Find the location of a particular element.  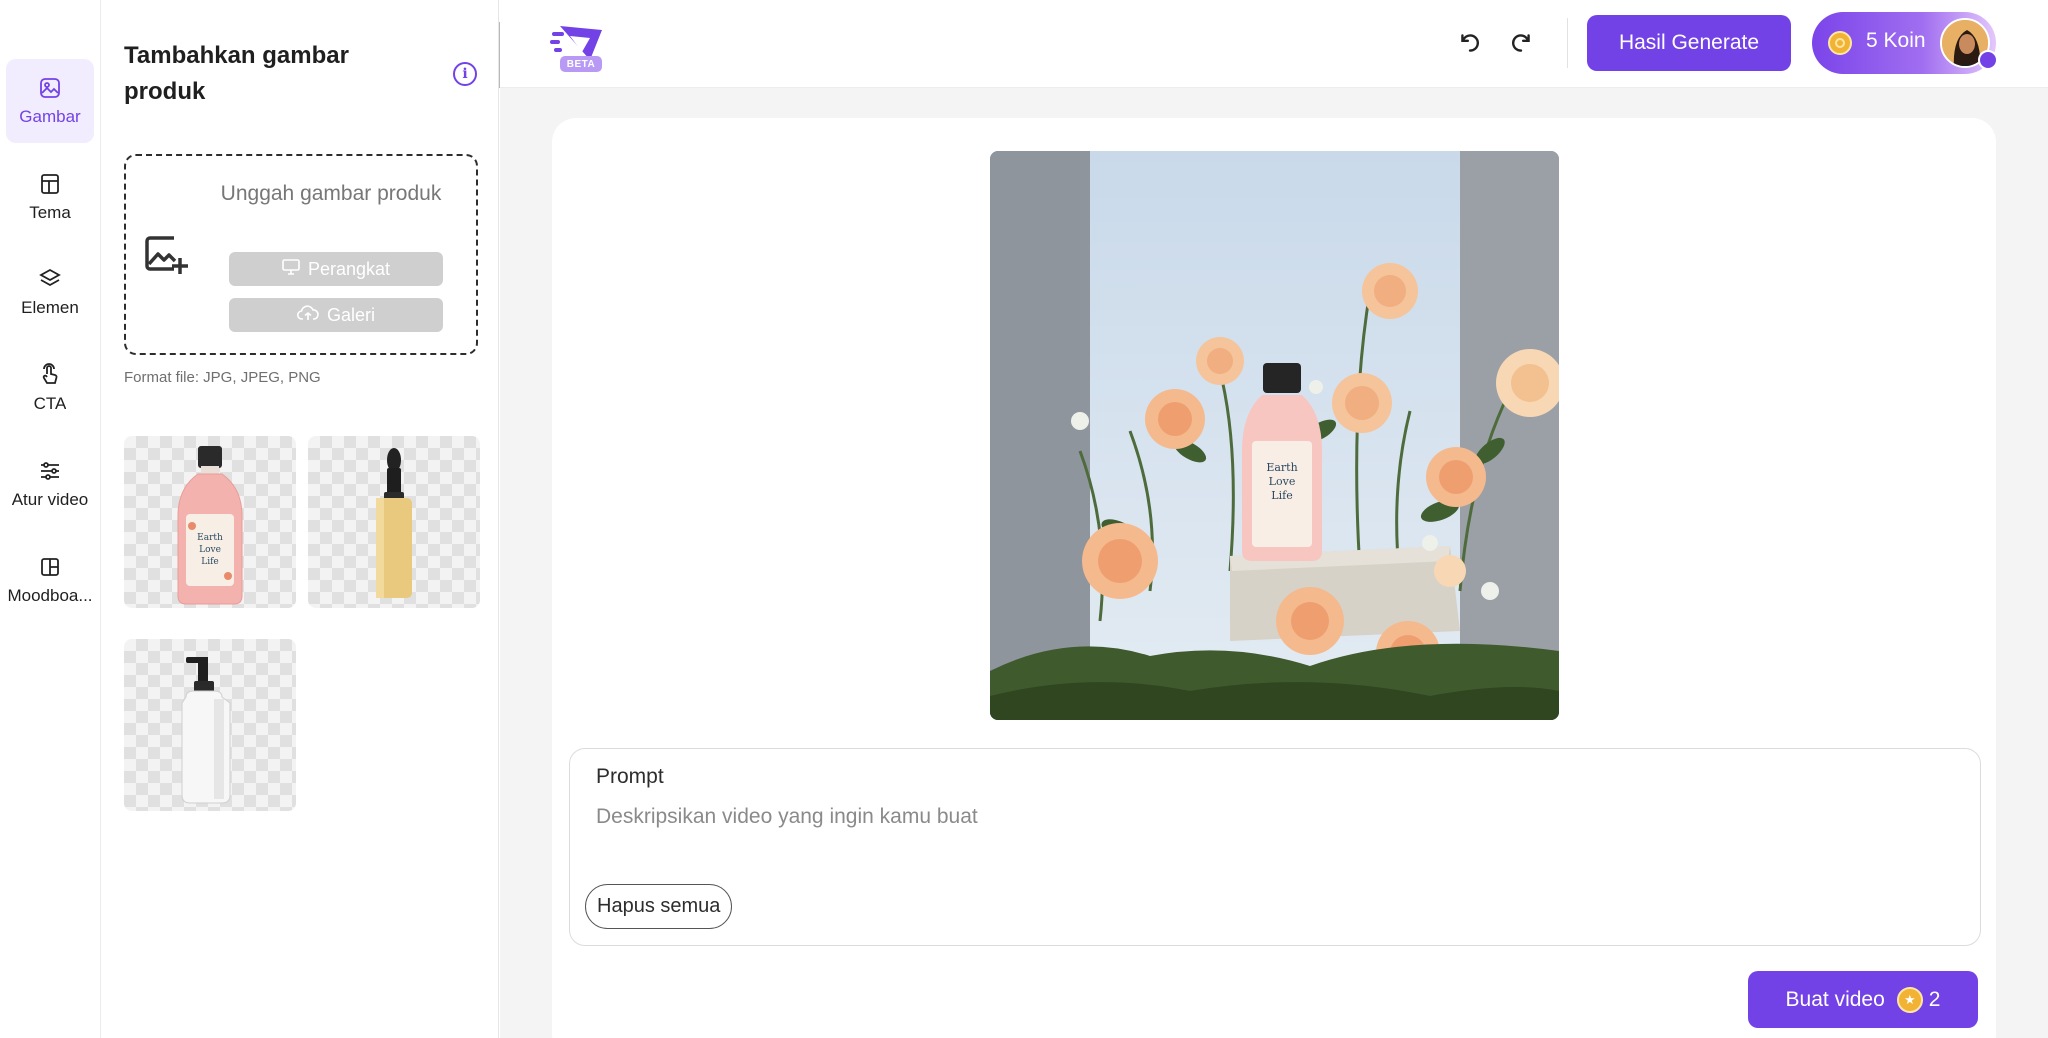

clear-all-button: Hapus semua is located at coordinates (659, 906).